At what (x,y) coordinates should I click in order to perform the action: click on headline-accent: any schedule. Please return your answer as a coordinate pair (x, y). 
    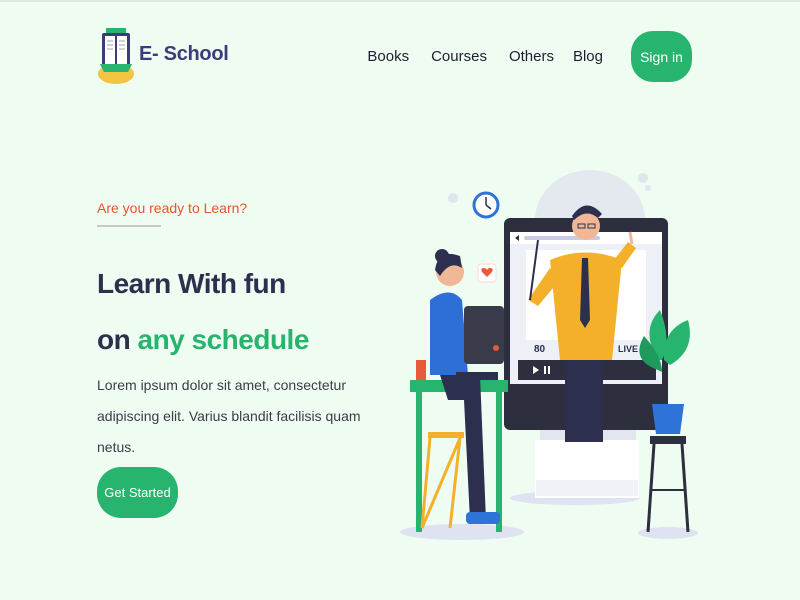
    Looking at the image, I should click on (223, 339).